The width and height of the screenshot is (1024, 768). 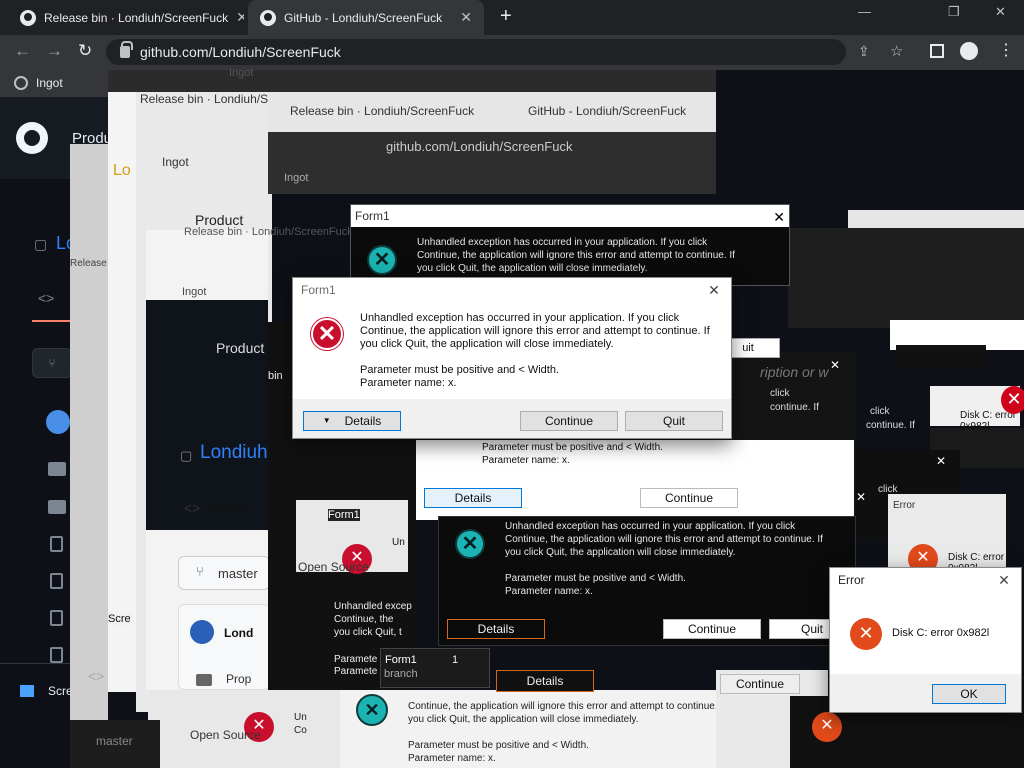 What do you see at coordinates (119, 619) in the screenshot?
I see `ghost-screen: Scre` at bounding box center [119, 619].